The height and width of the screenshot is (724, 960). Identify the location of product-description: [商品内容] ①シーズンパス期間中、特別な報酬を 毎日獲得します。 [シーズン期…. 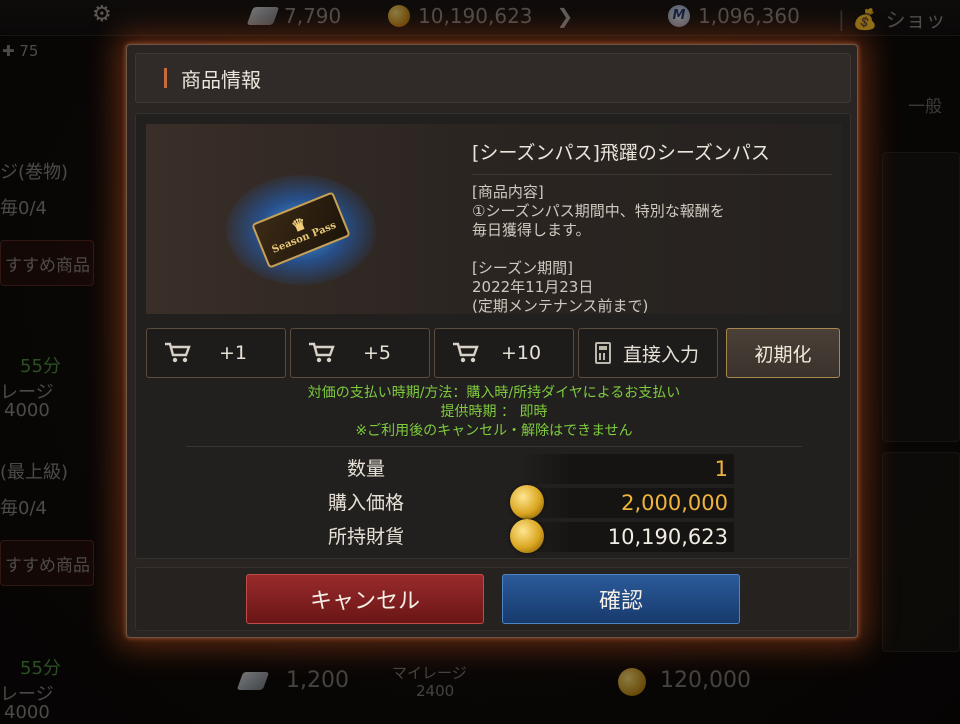
(652, 249).